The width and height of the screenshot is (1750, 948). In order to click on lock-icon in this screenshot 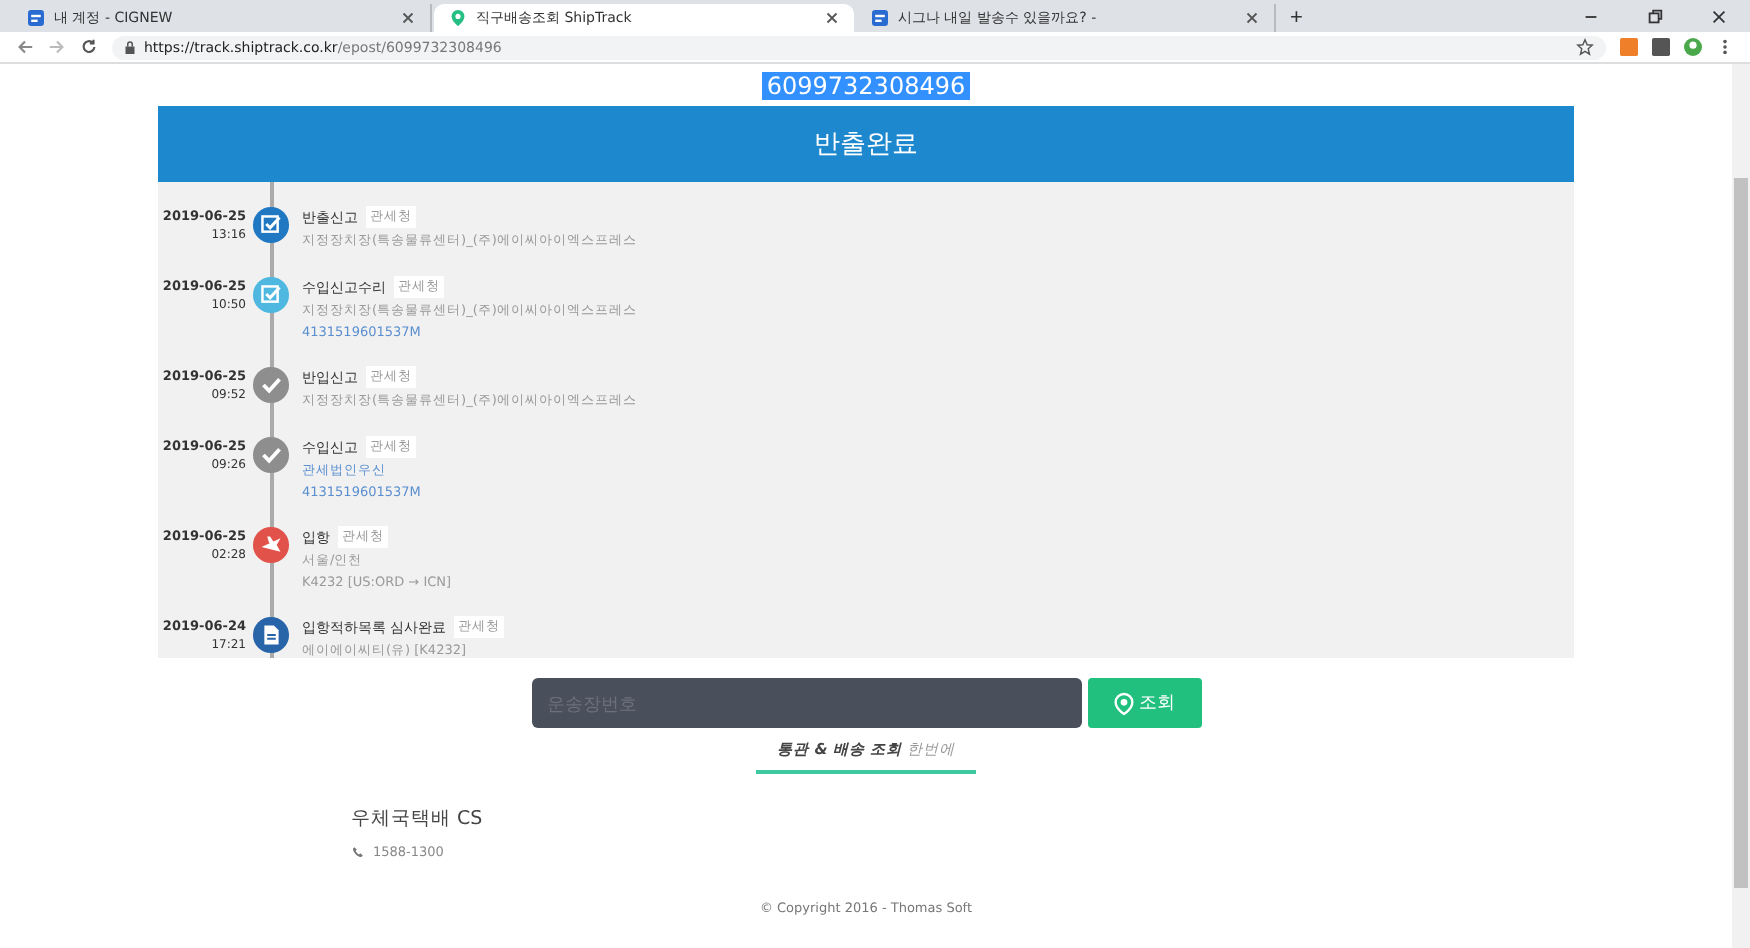, I will do `click(130, 47)`.